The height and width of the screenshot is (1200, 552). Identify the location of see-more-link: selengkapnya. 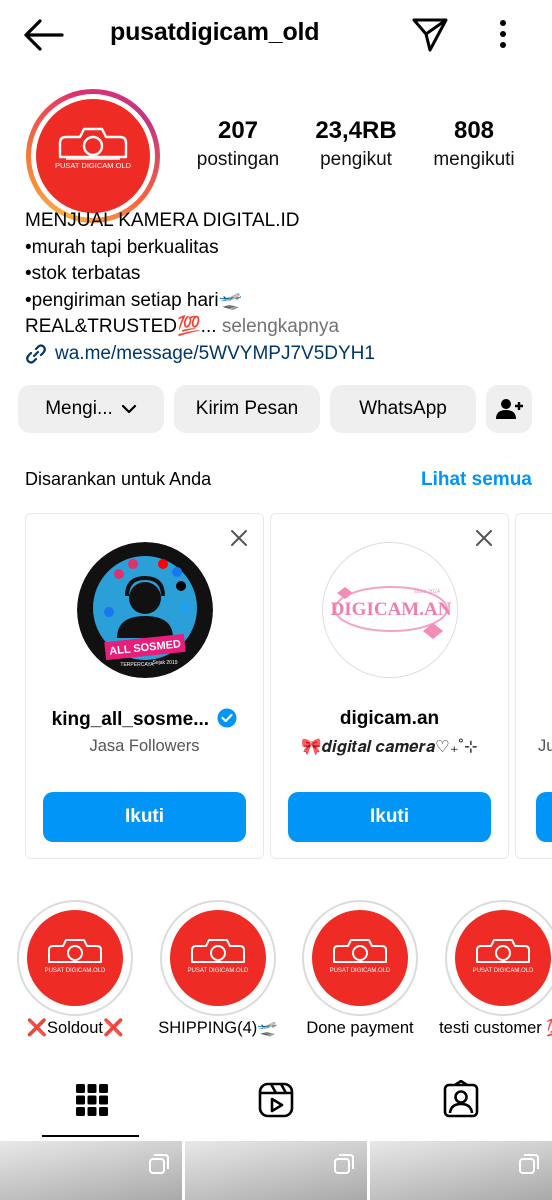
(280, 326).